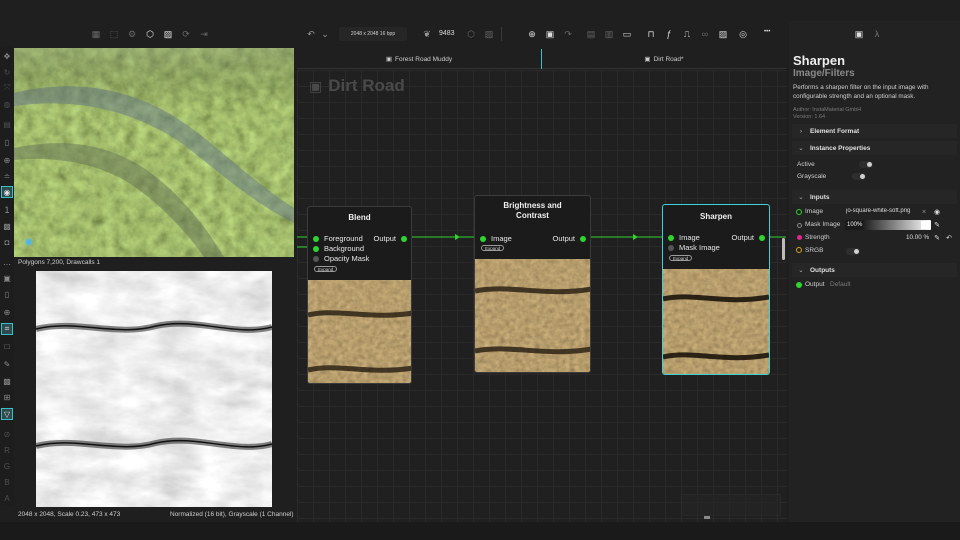 This screenshot has width=960, height=540. What do you see at coordinates (924, 212) in the screenshot?
I see `clear-icon: ×` at bounding box center [924, 212].